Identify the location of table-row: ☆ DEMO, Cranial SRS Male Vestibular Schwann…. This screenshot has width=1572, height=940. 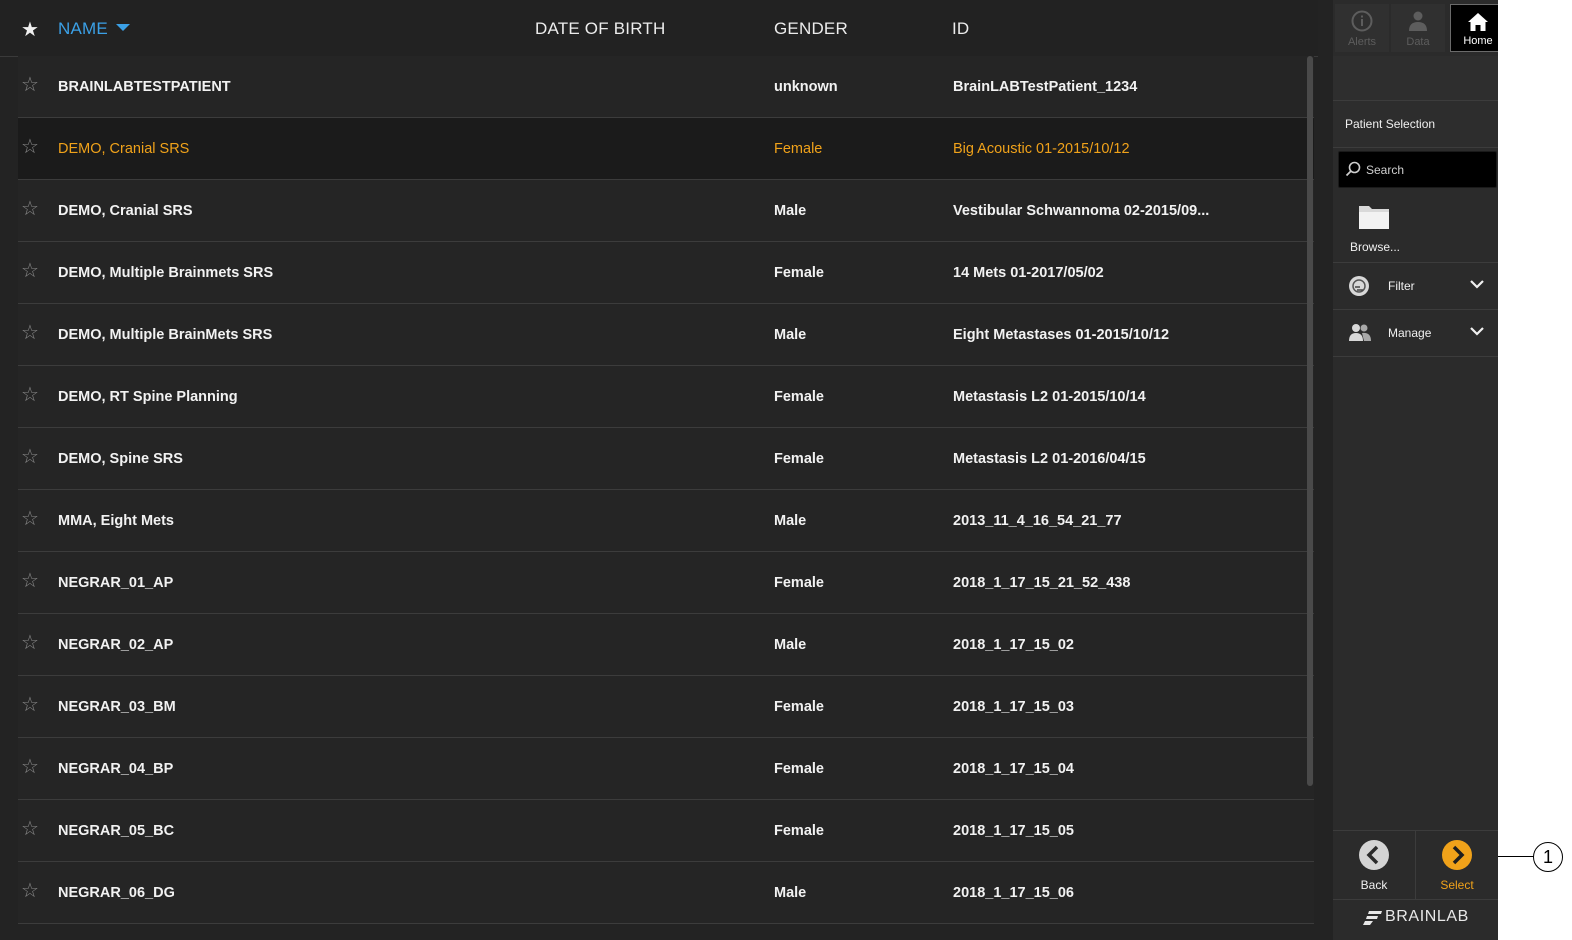
(666, 211).